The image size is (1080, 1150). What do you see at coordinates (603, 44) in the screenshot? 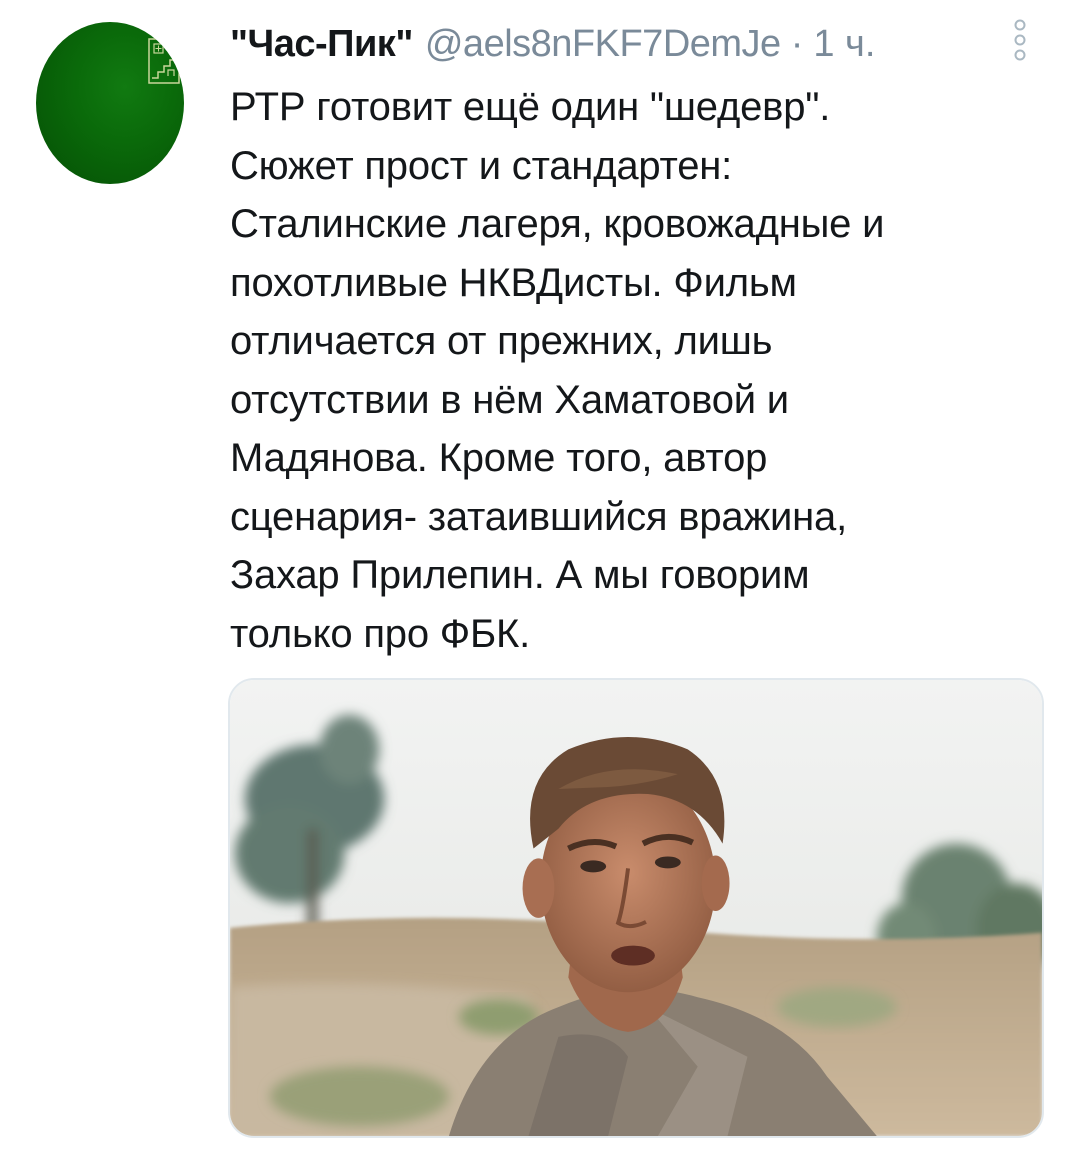
I see `user-handle: @aels8nFKF7DemJe` at bounding box center [603, 44].